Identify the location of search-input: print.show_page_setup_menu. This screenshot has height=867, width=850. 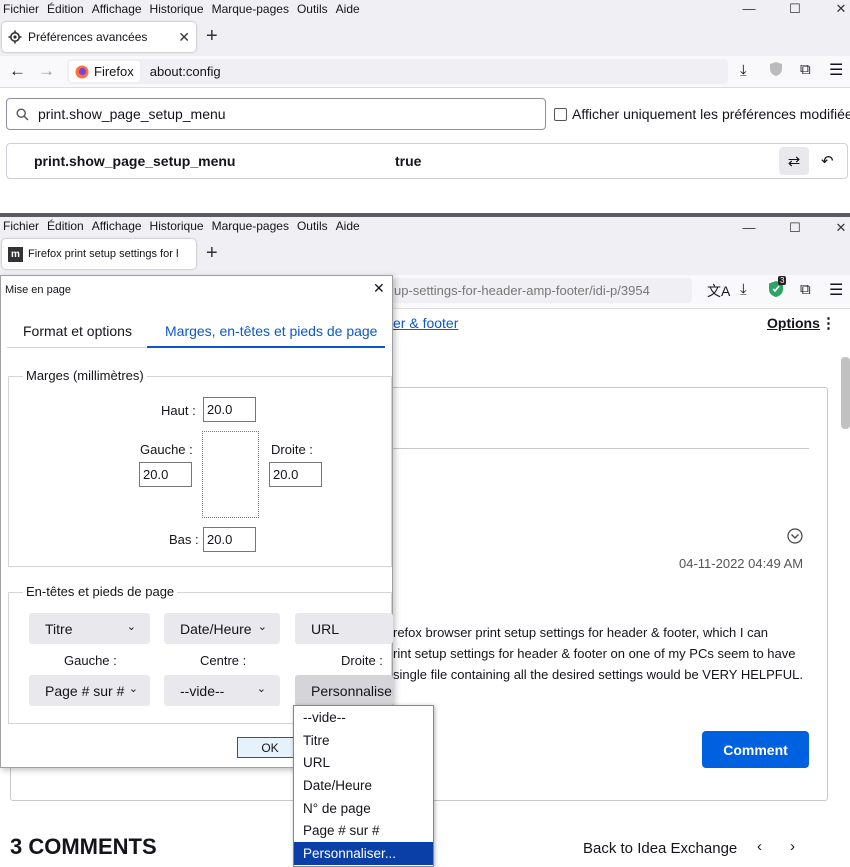
(276, 114).